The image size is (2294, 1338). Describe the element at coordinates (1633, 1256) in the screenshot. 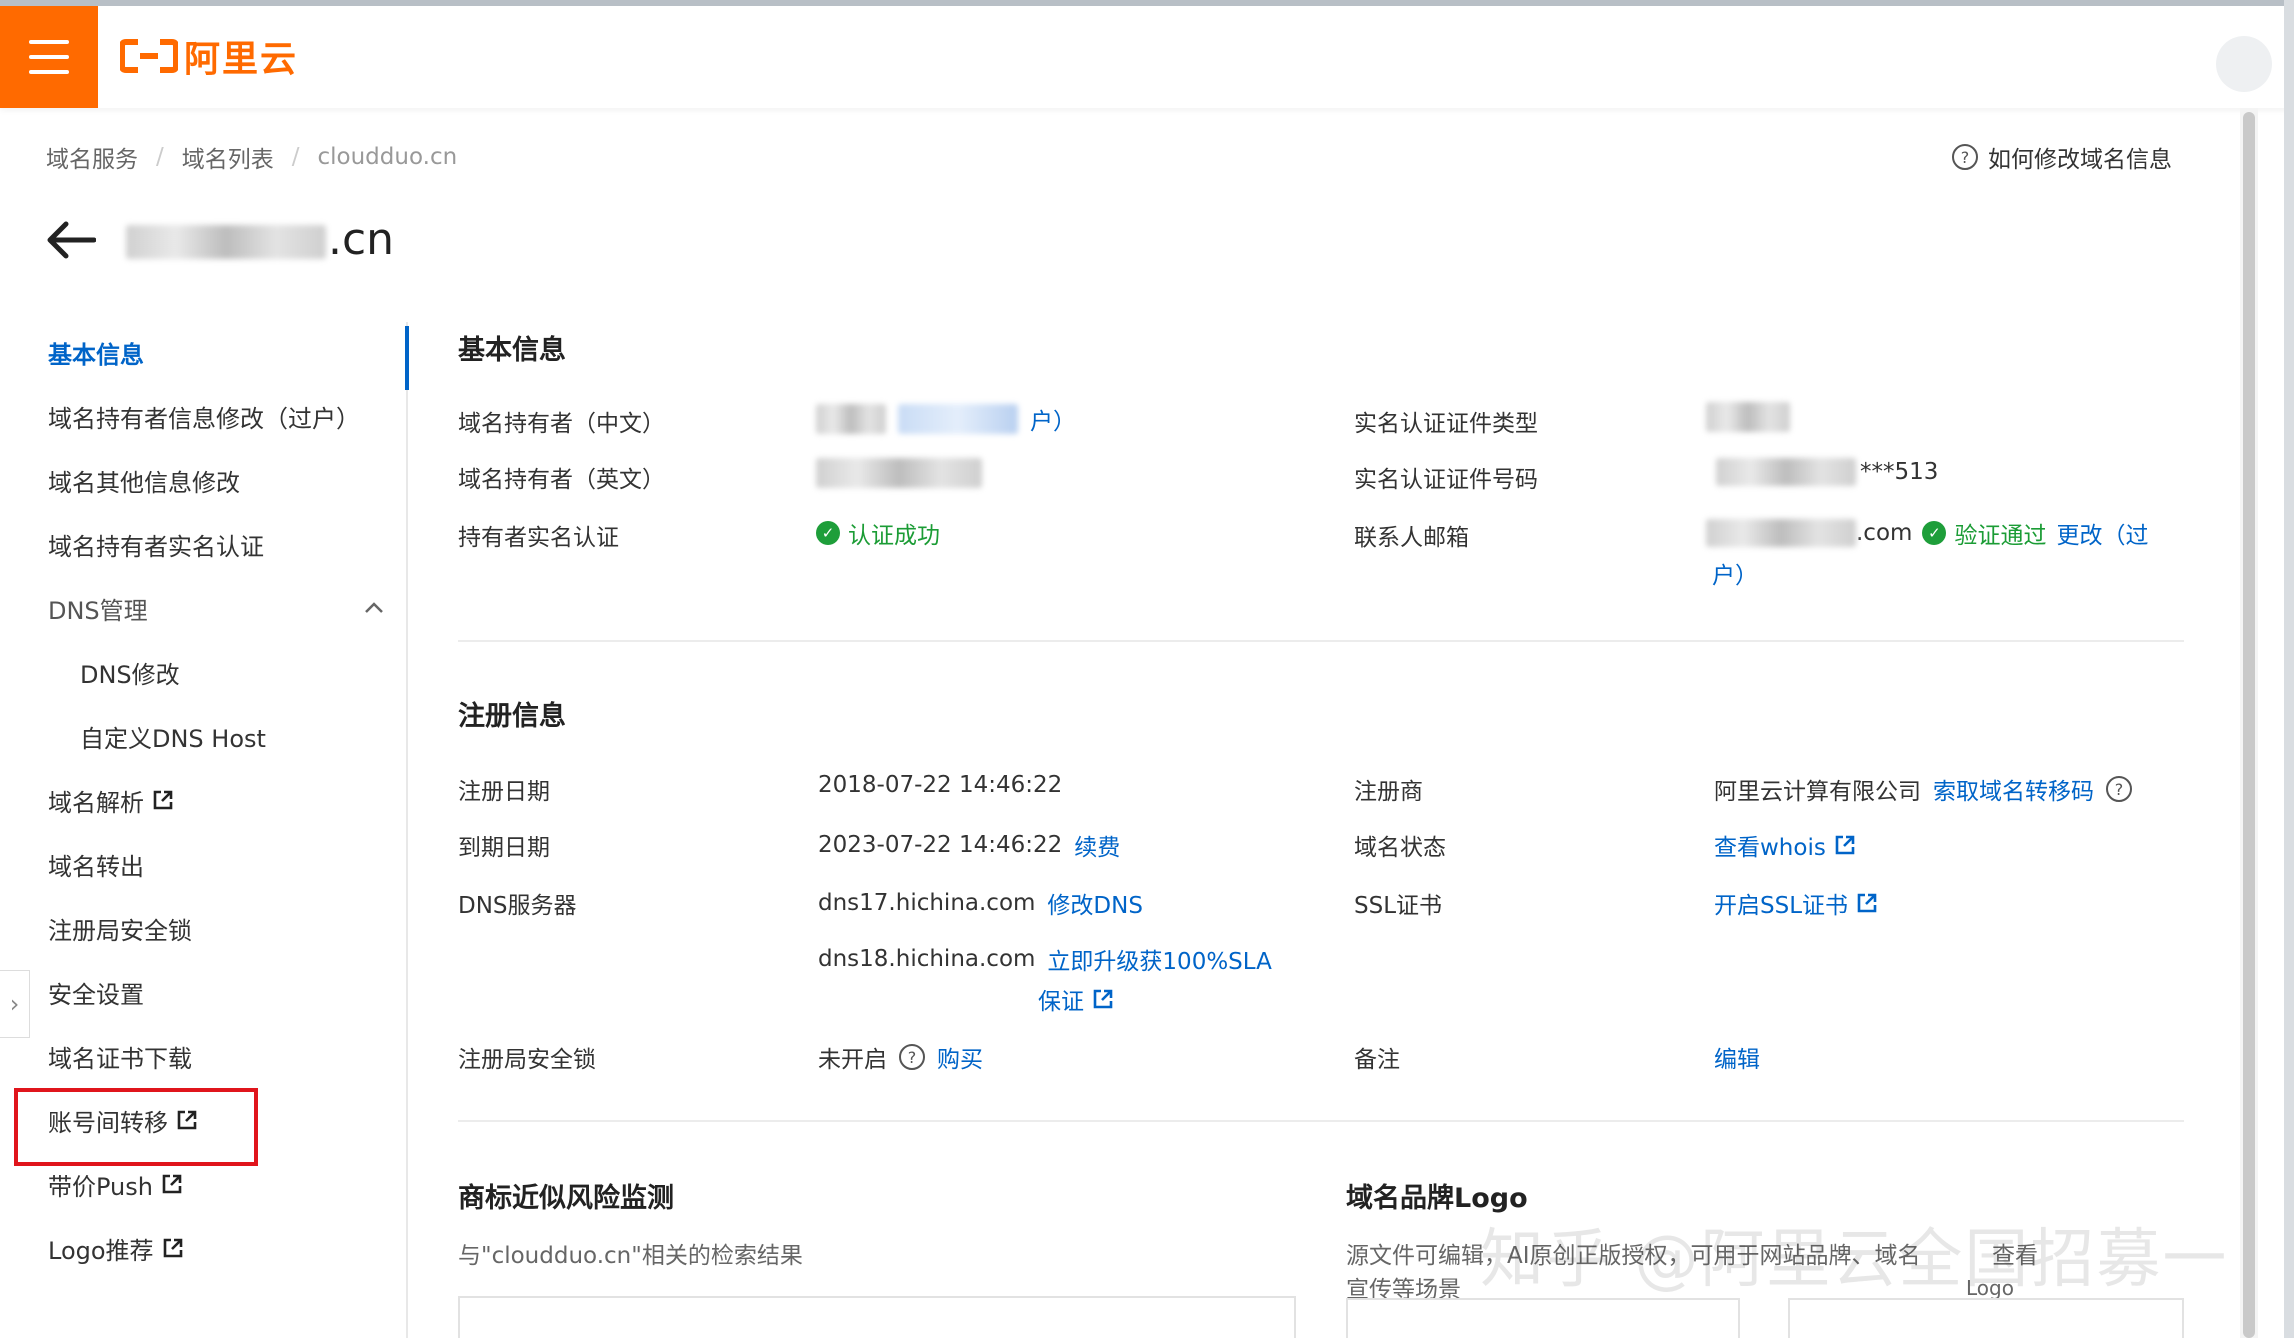

I see `logo-section-desc: 源文件可编辑，AI原创正版授权，可用于网站品牌、域名` at that location.